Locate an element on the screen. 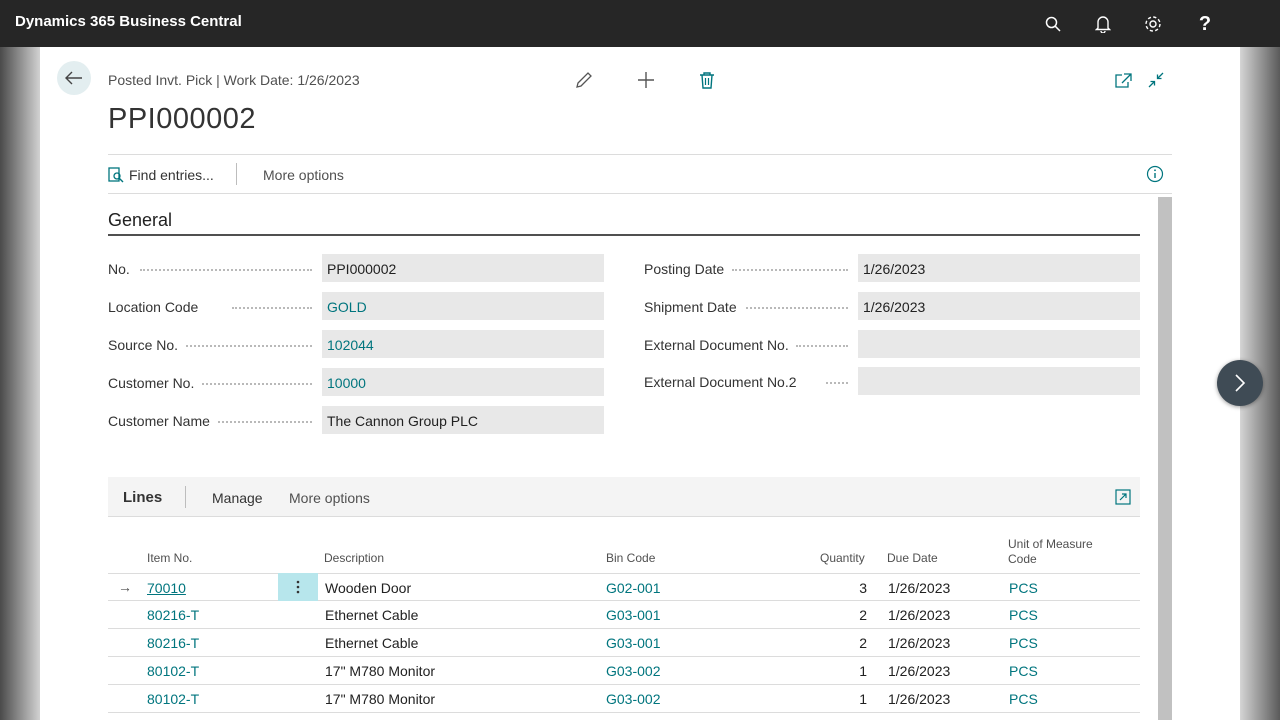 Image resolution: width=1280 pixels, height=720 pixels. col-header-due-date: Due Date is located at coordinates (912, 558).